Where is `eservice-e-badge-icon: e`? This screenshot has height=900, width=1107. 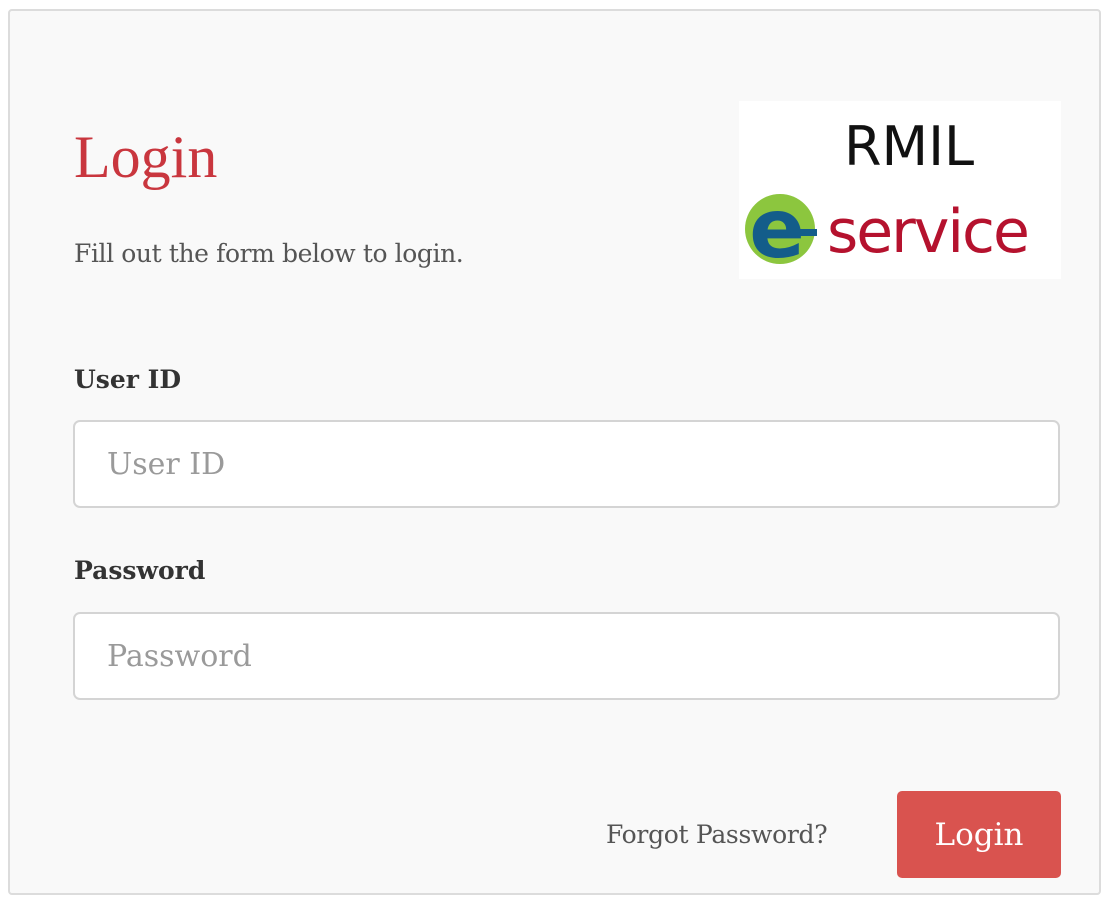
eservice-e-badge-icon: e is located at coordinates (781, 228).